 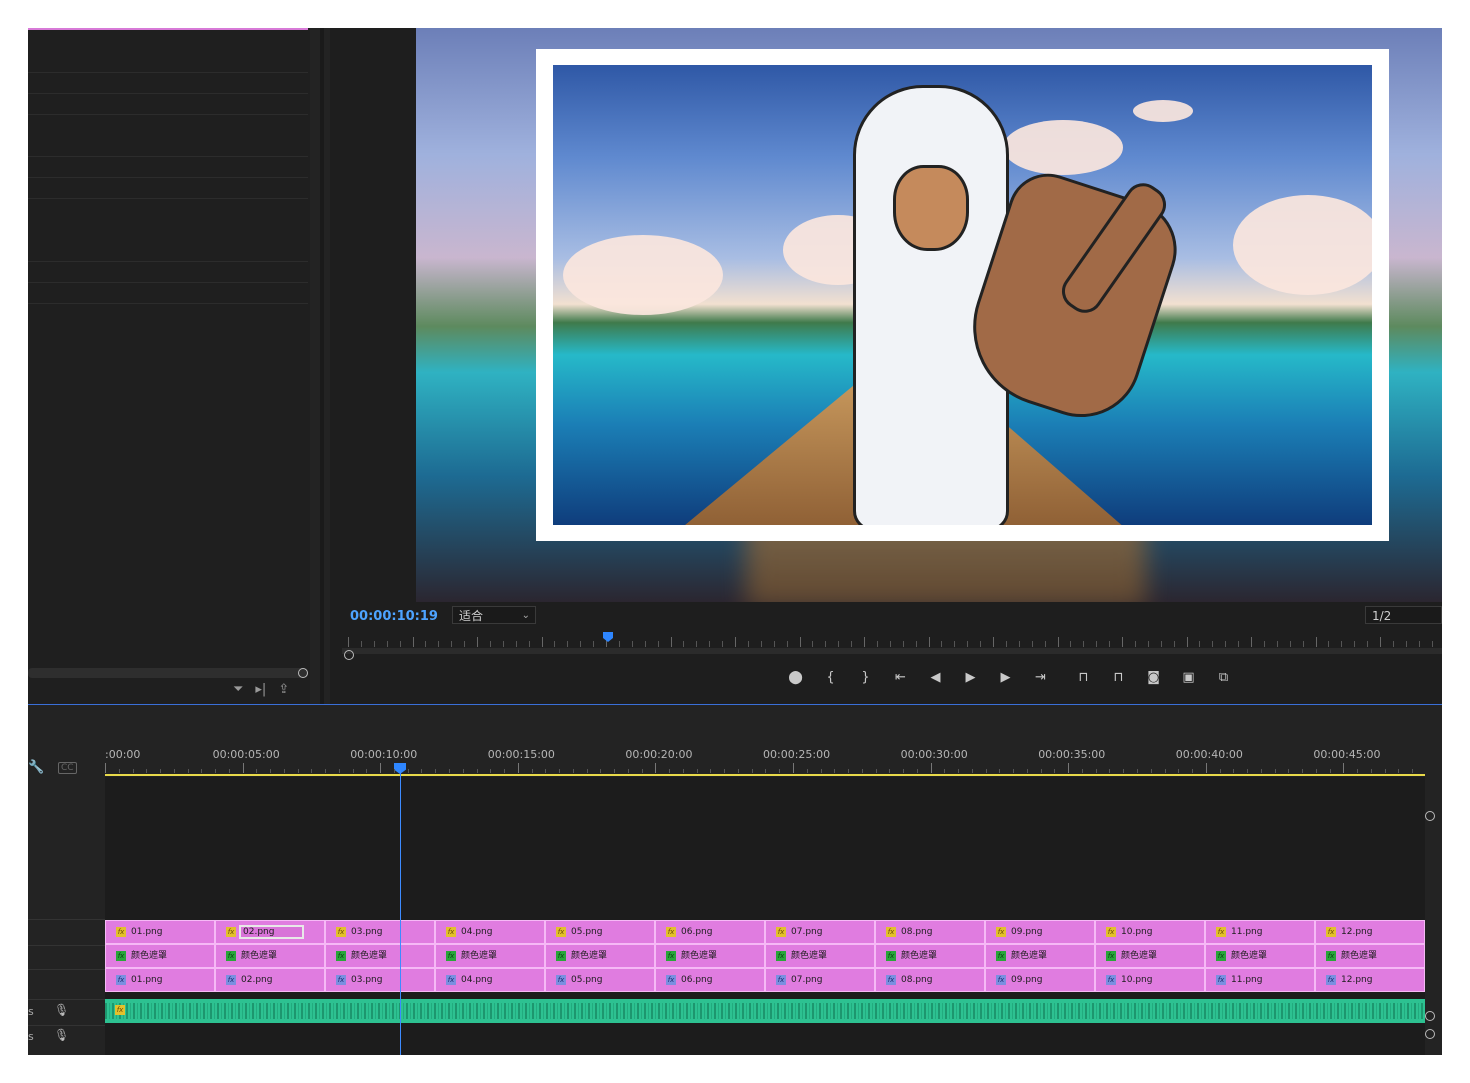 What do you see at coordinates (600, 980) in the screenshot?
I see `clip-v1-5: fx 05.png` at bounding box center [600, 980].